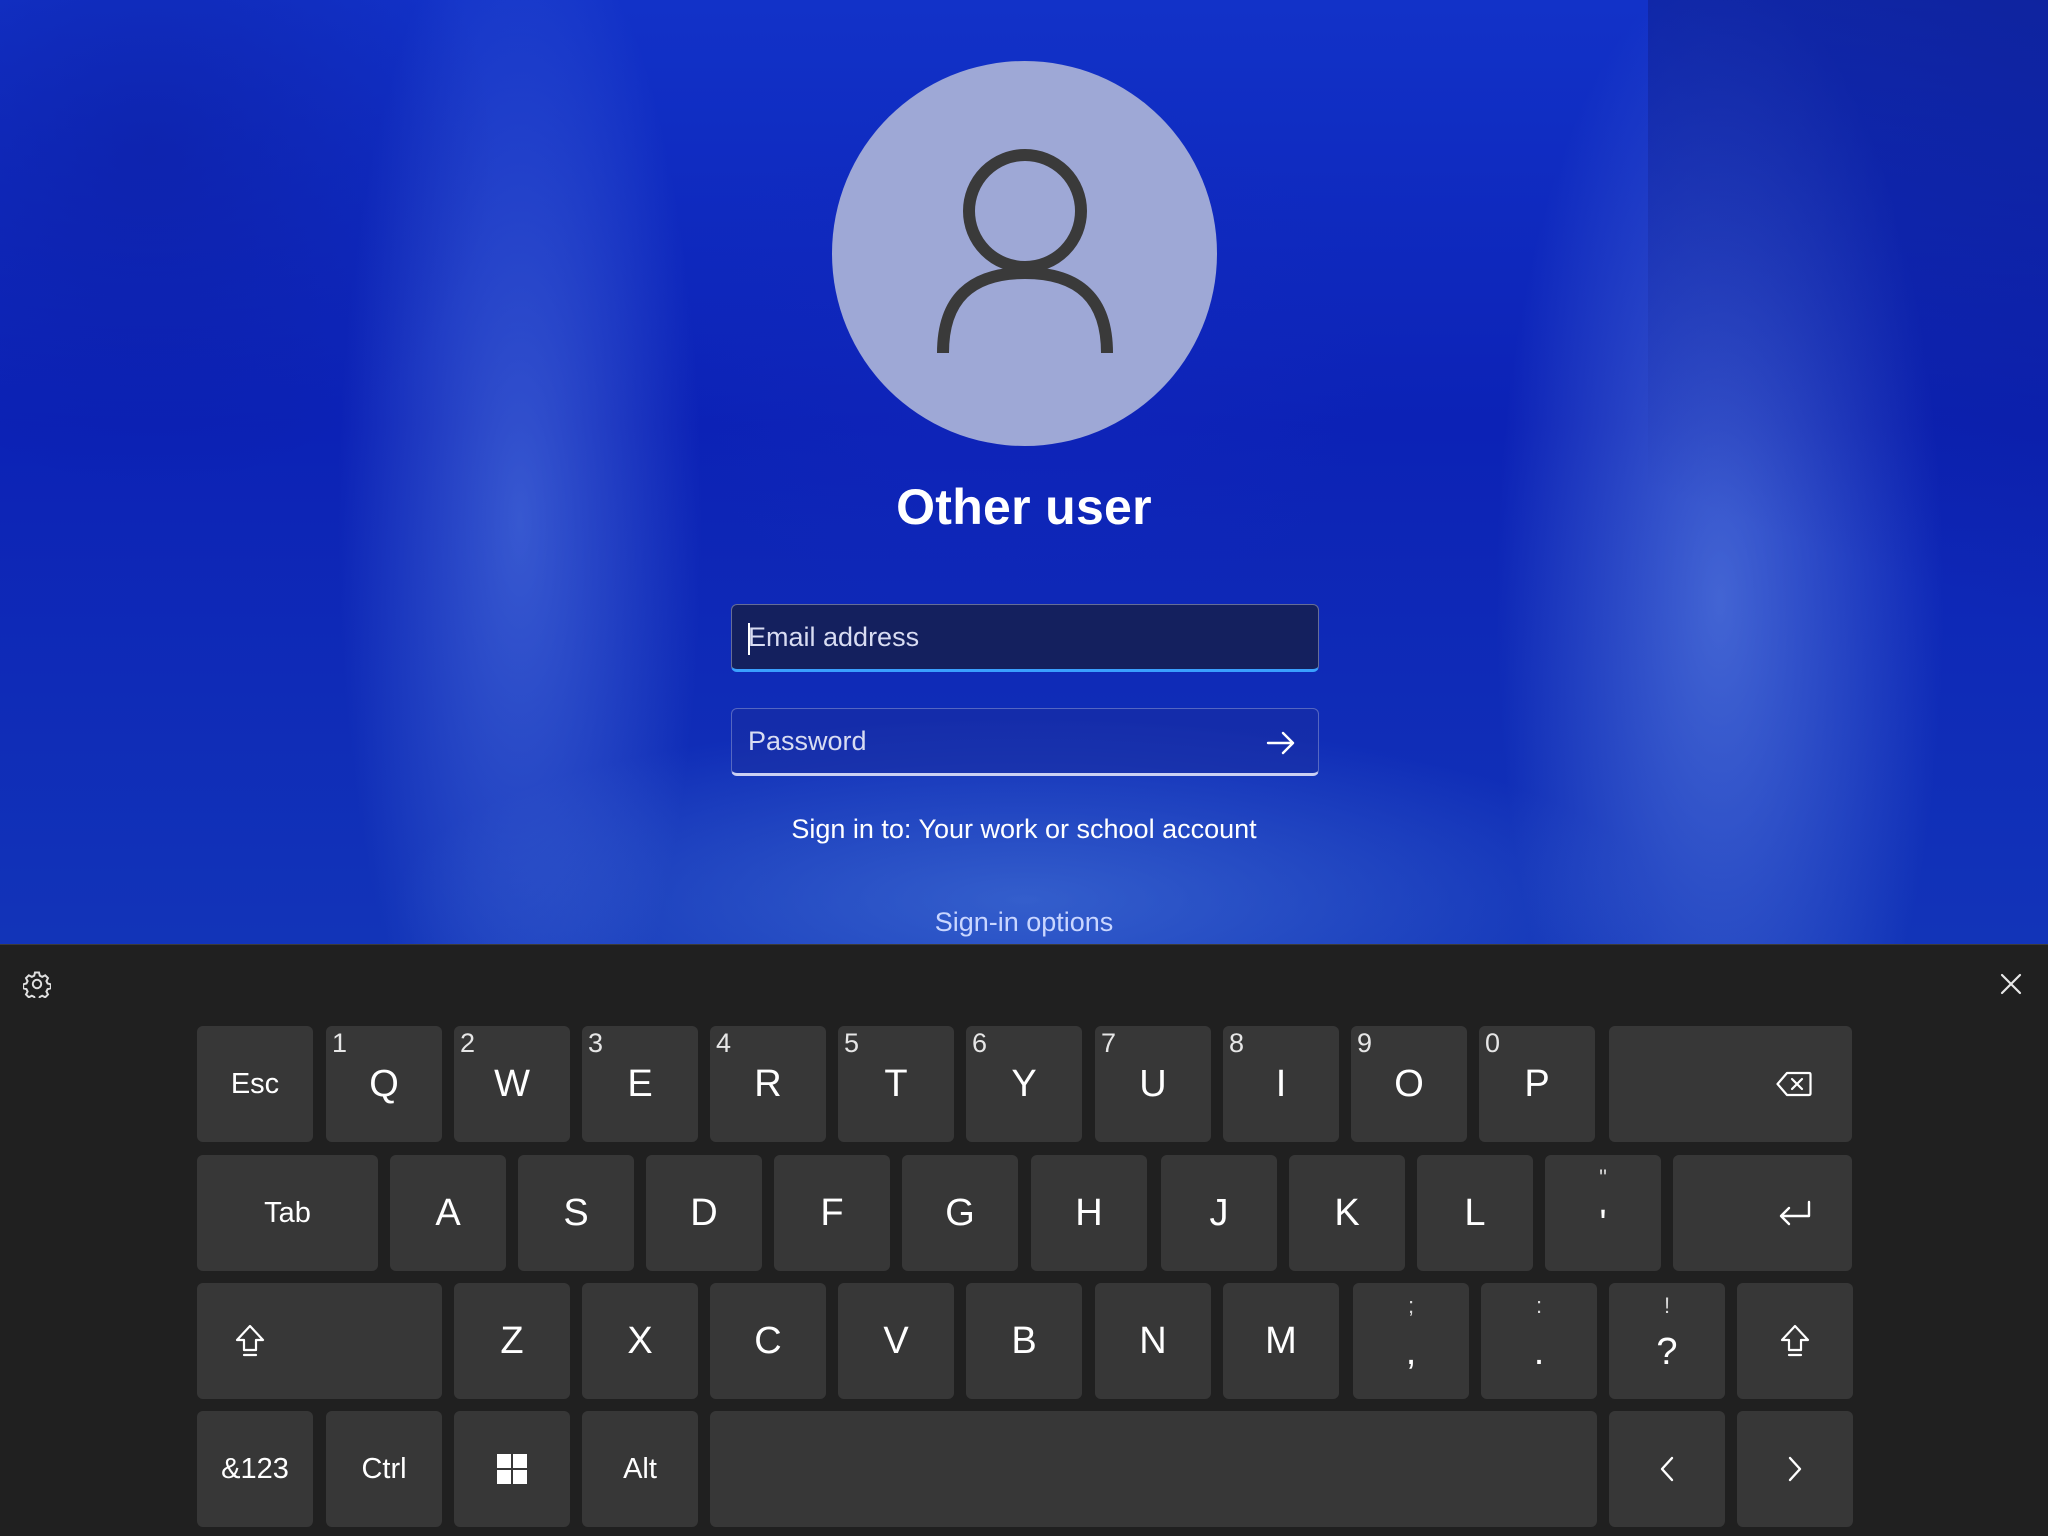 Image resolution: width=2048 pixels, height=1536 pixels. I want to click on key-d: D, so click(704, 1213).